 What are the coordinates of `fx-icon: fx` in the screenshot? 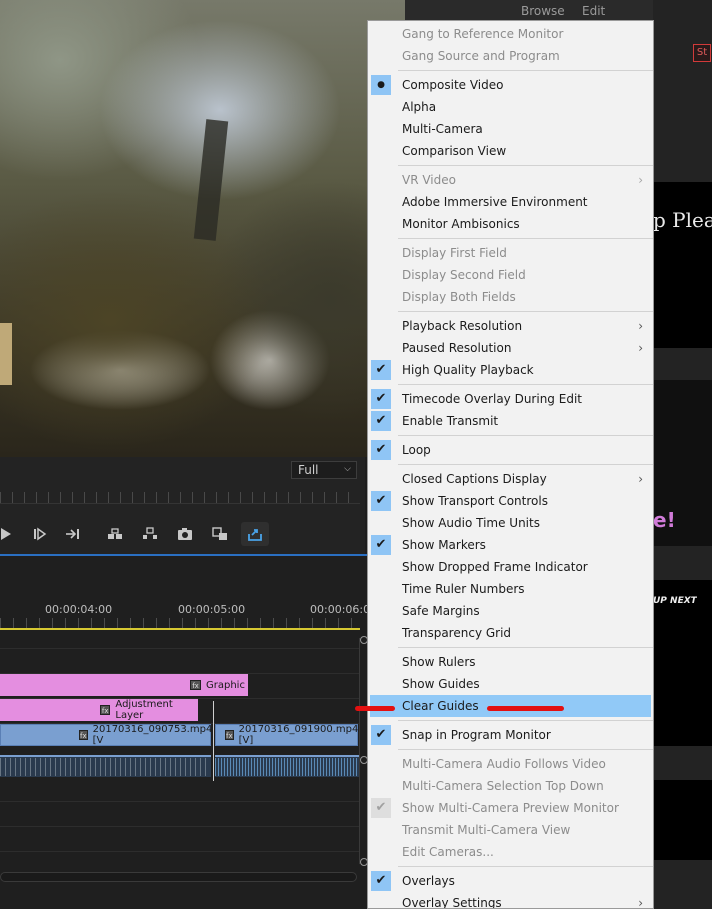 It's located at (105, 710).